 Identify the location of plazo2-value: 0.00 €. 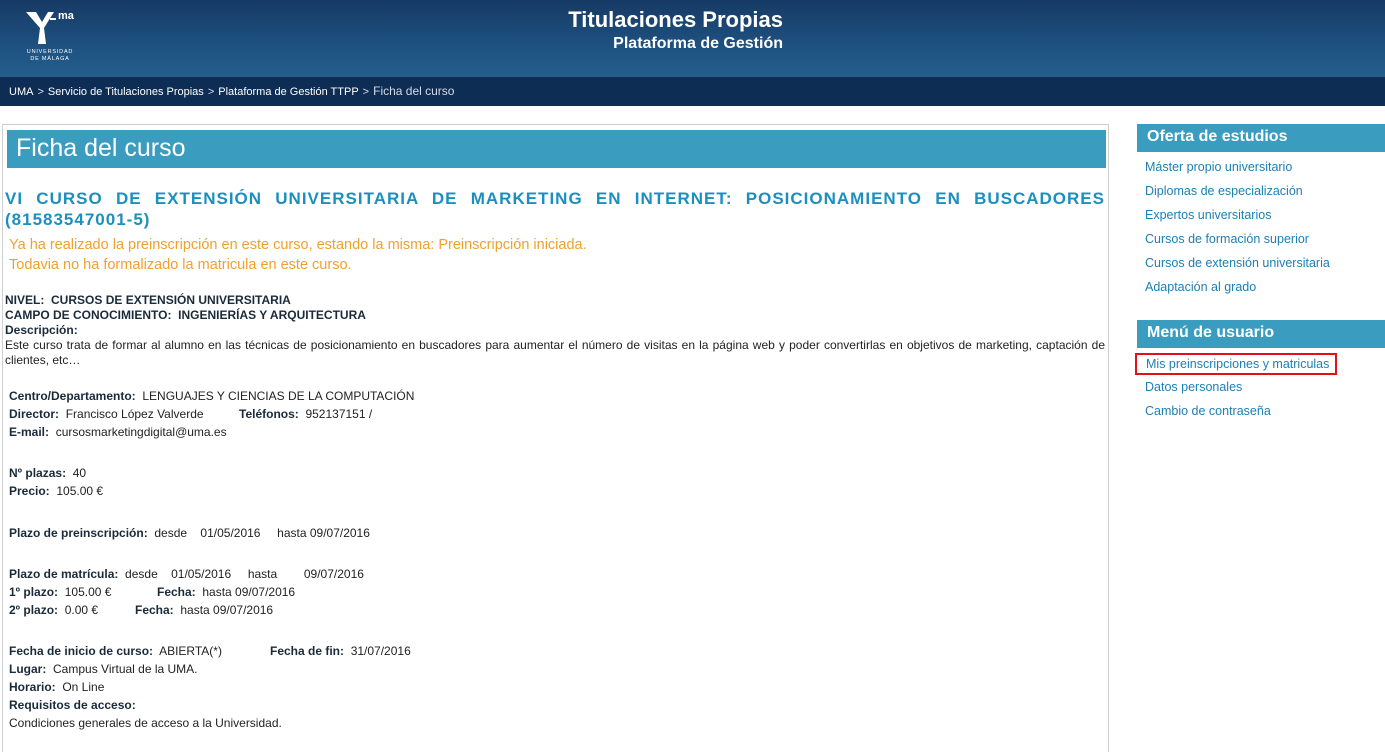
(81, 610).